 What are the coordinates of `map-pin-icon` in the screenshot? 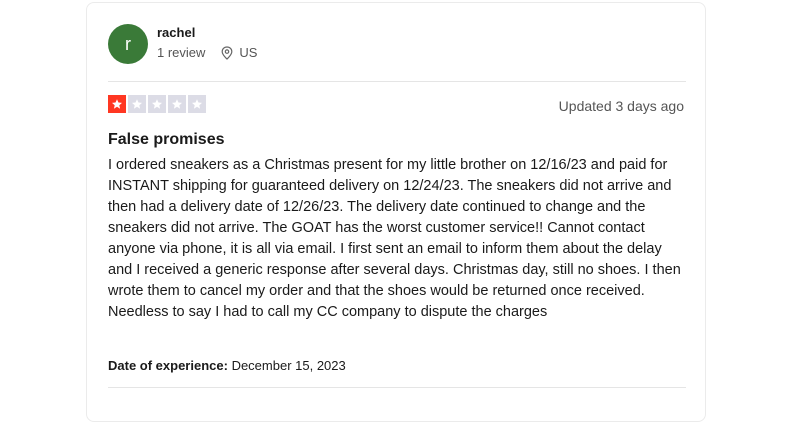 It's located at (227, 53).